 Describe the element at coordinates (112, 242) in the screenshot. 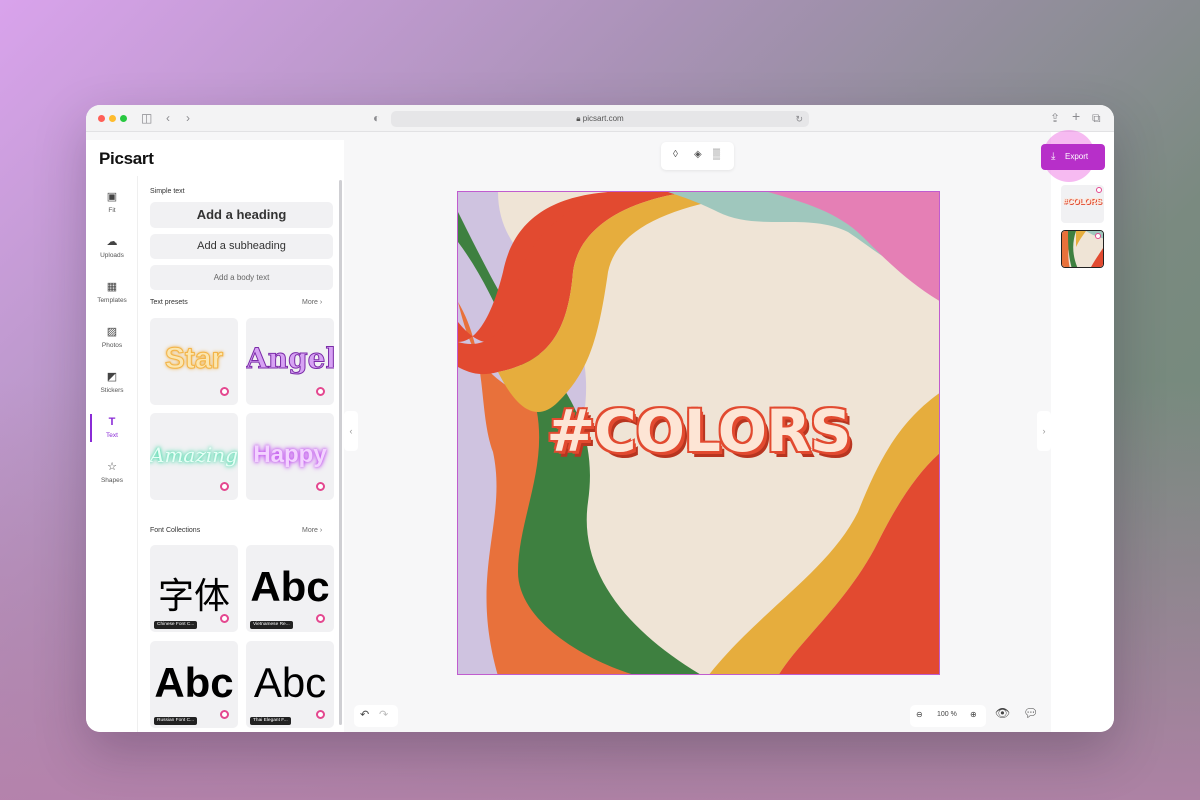

I see `upload-cloud-icon: ☁` at that location.